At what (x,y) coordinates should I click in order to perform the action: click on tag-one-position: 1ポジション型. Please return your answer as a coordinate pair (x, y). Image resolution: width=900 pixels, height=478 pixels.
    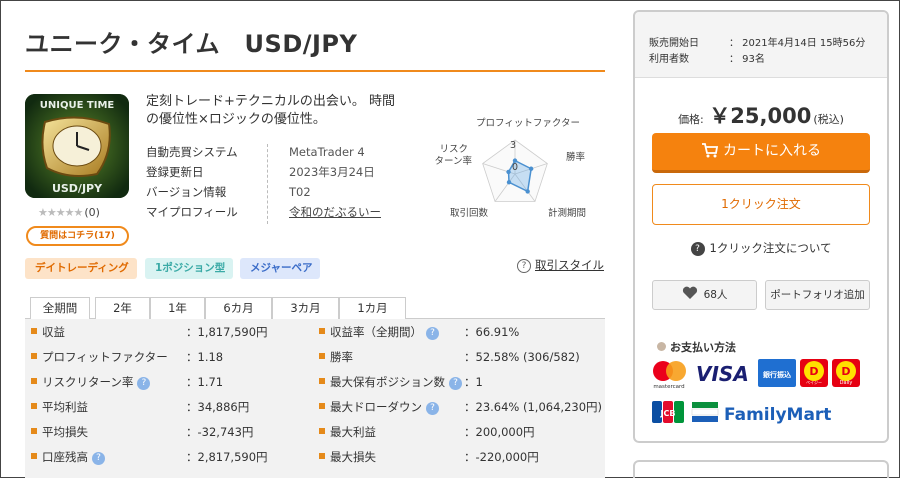
    Looking at the image, I should click on (189, 268).